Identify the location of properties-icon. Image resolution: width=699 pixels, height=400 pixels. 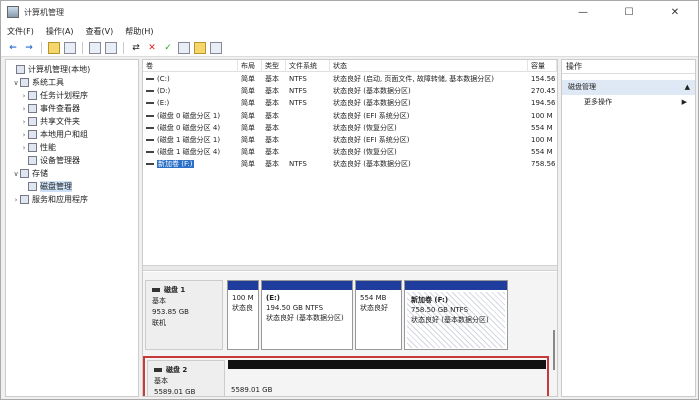
(95, 47).